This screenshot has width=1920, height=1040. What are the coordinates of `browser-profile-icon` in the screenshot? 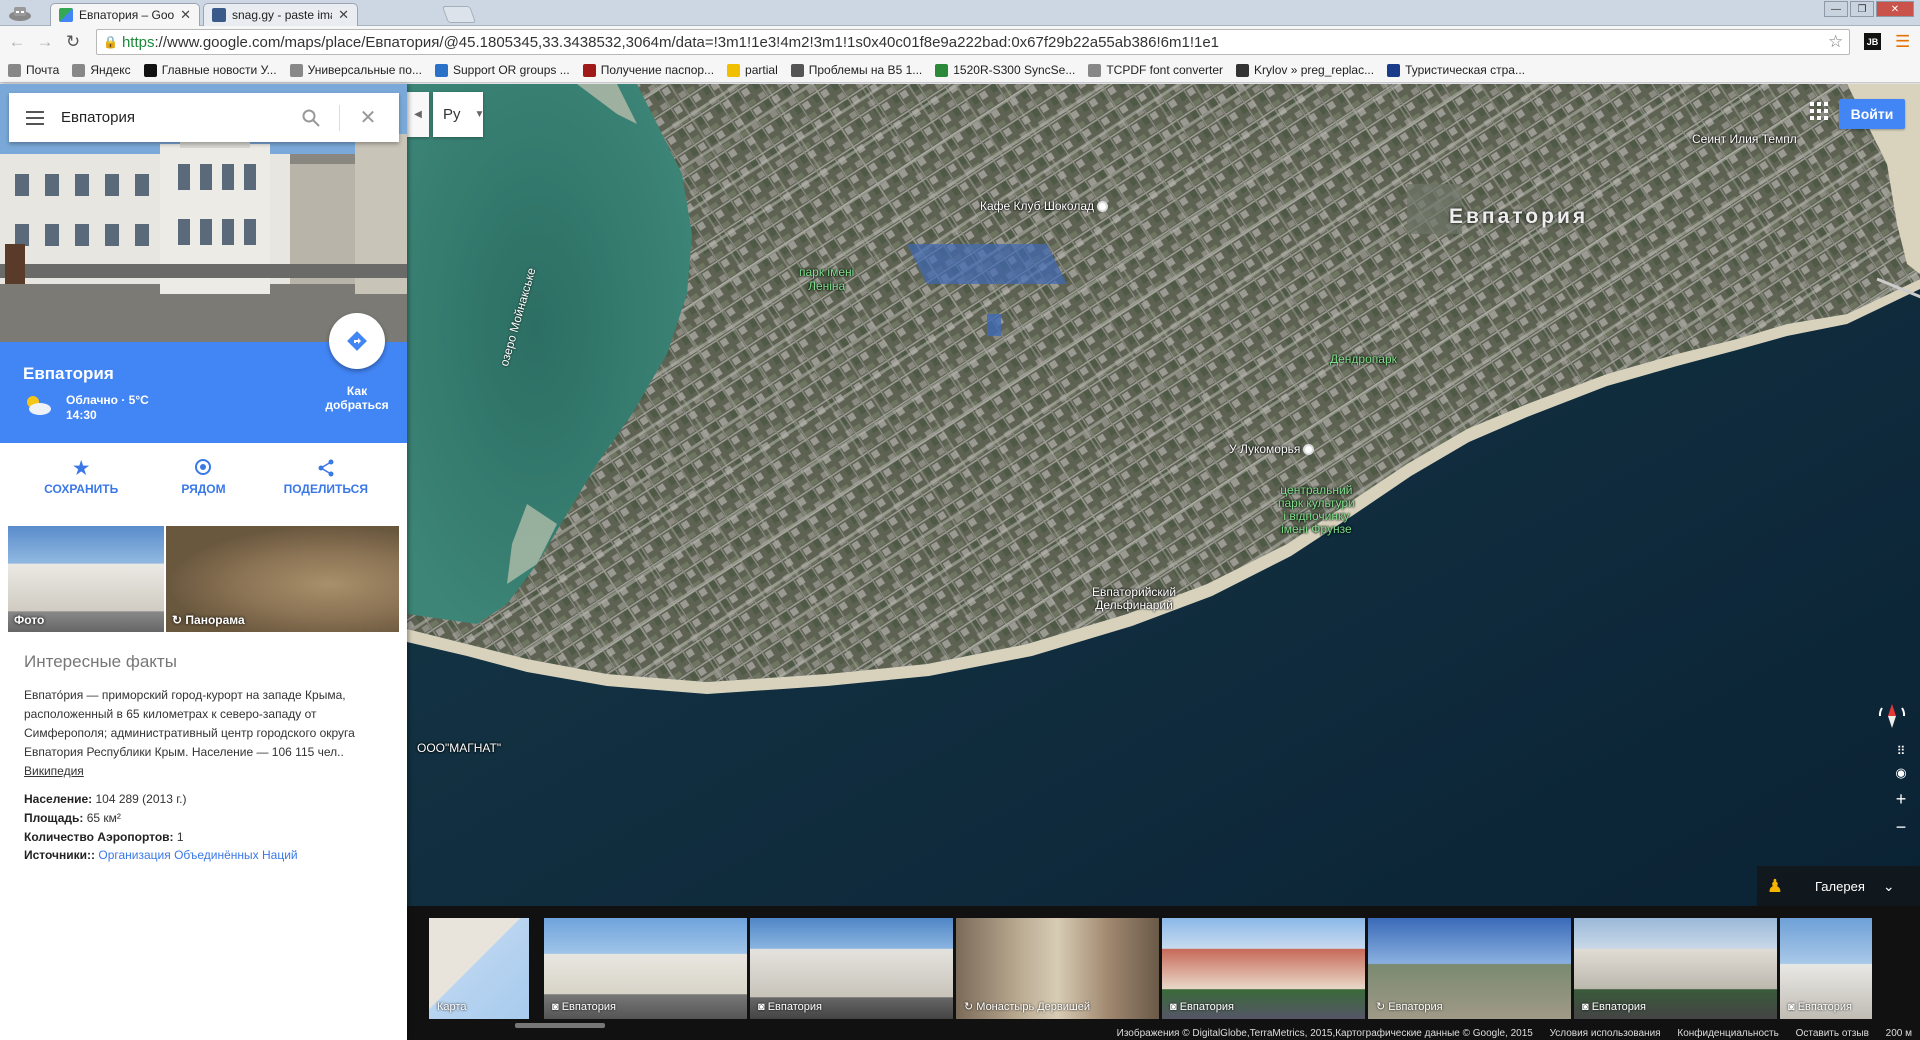 It's located at (20, 13).